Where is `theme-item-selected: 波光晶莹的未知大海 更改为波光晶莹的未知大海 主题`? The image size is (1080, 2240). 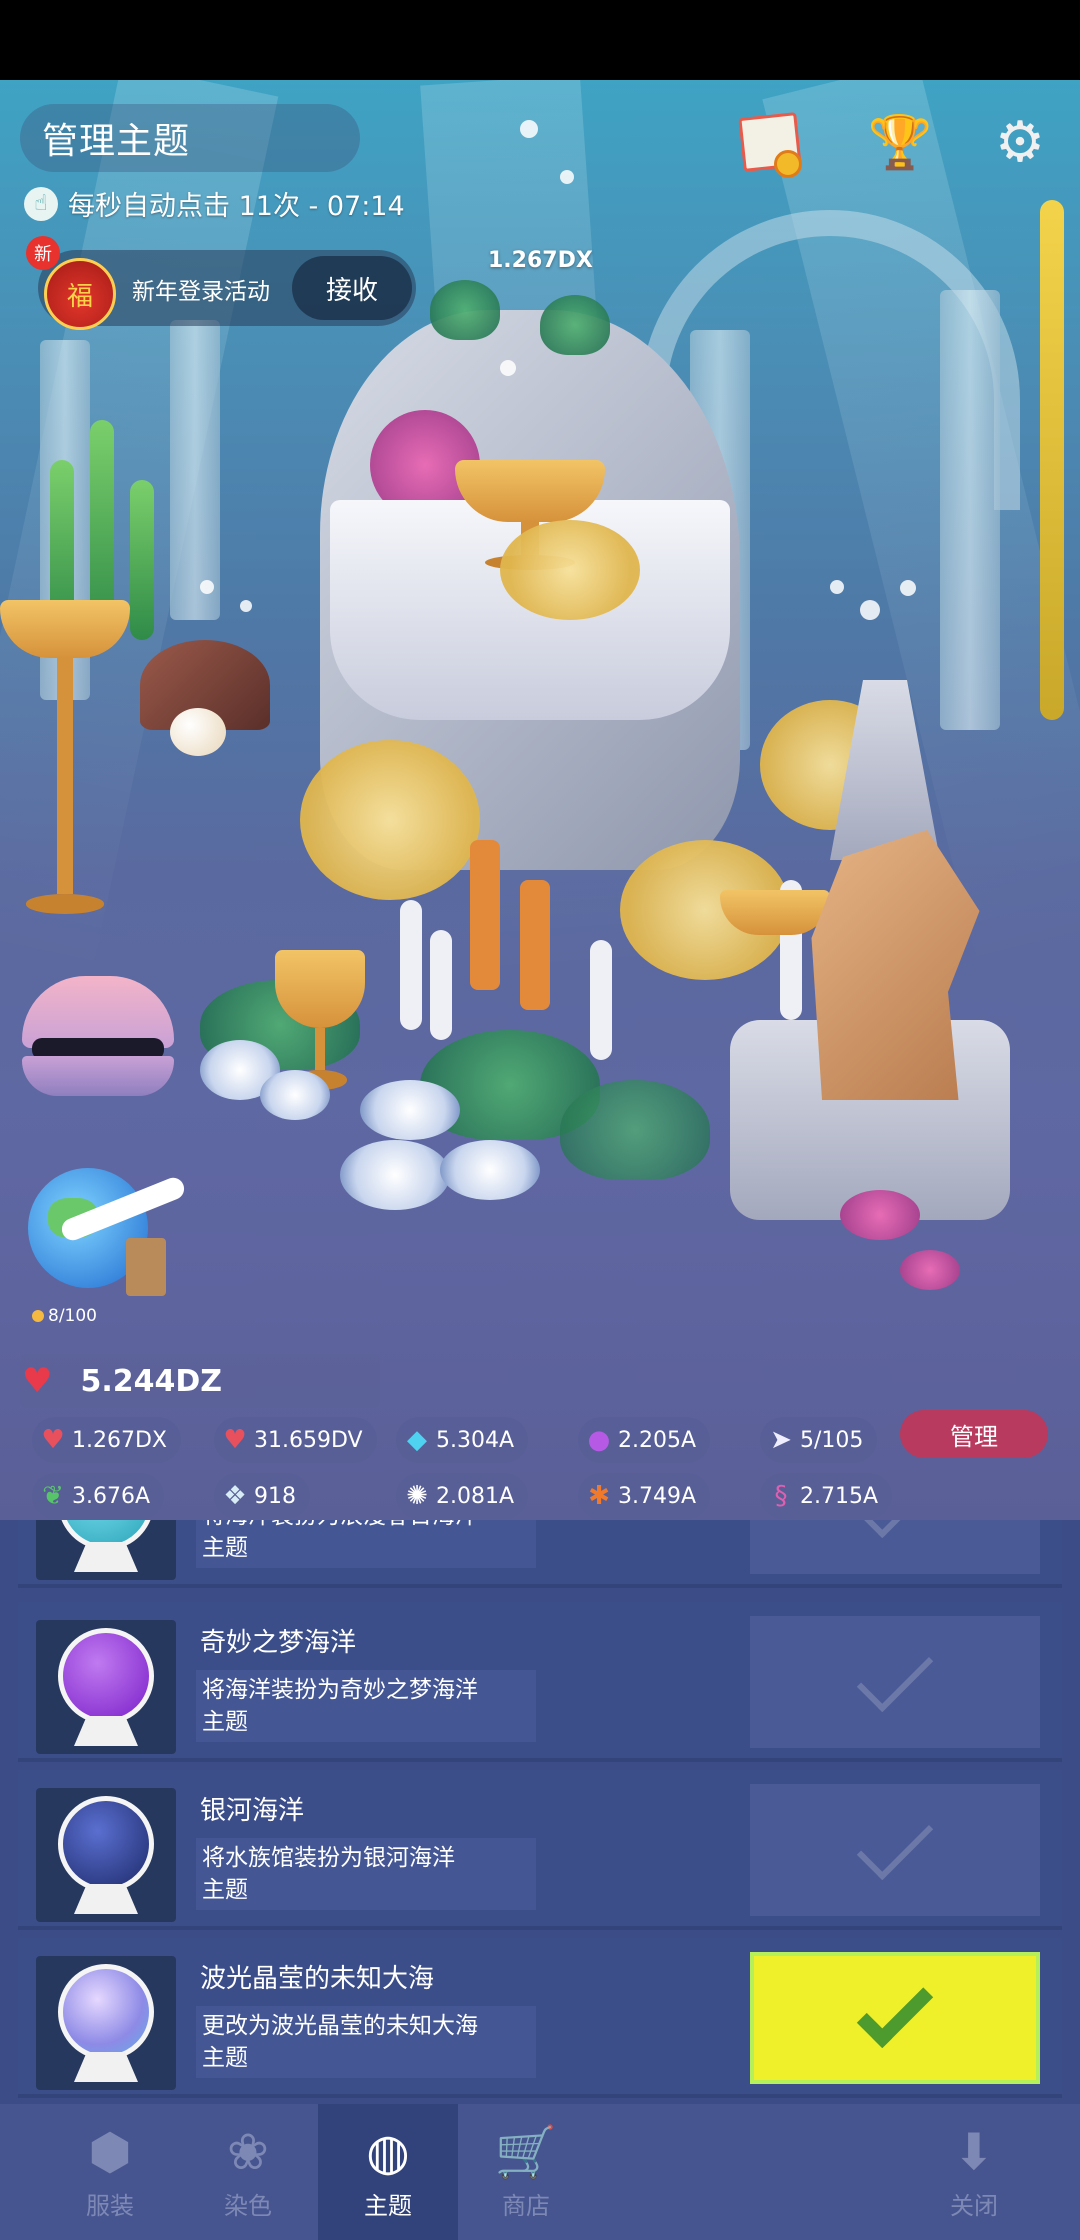
theme-item-selected: 波光晶莹的未知大海 更改为波光晶莹的未知大海 主题 is located at coordinates (540, 2018).